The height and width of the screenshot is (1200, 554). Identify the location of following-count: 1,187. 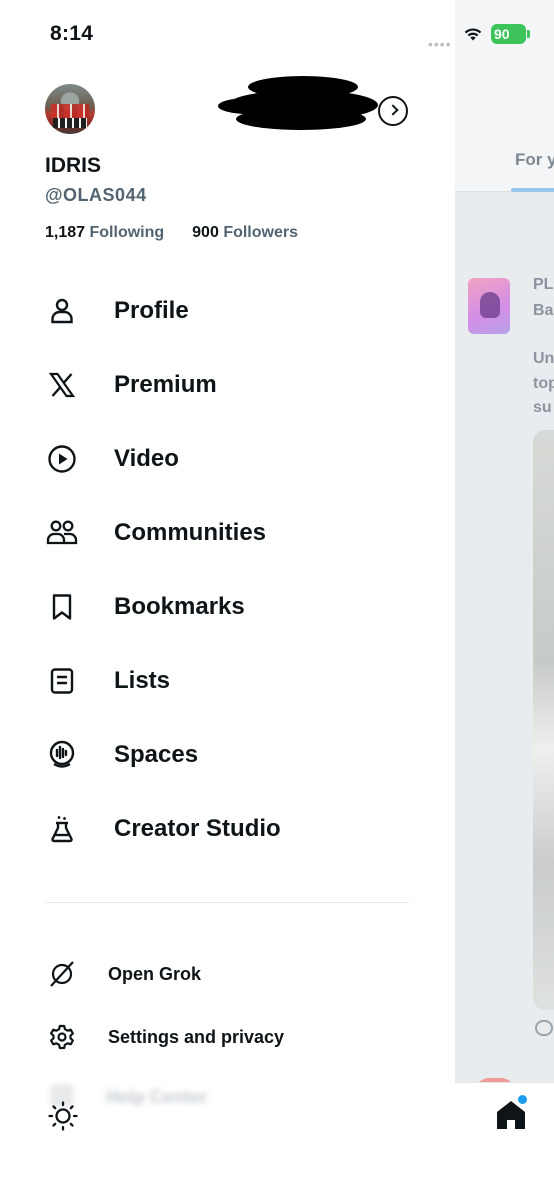
(65, 232).